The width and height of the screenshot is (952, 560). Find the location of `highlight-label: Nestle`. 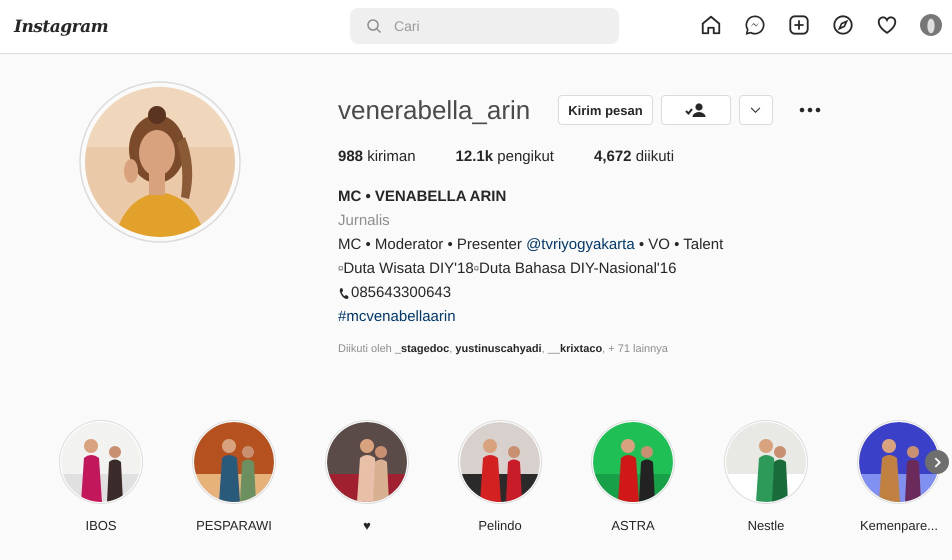

highlight-label: Nestle is located at coordinates (766, 525).